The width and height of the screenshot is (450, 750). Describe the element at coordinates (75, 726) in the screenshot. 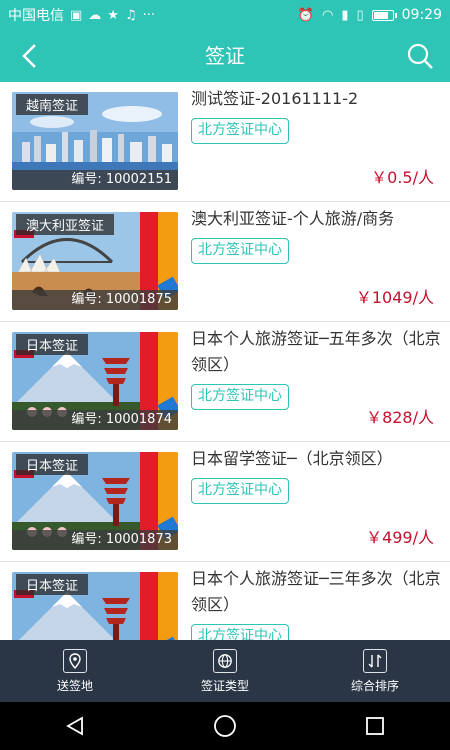

I see `back-triangle-icon` at that location.